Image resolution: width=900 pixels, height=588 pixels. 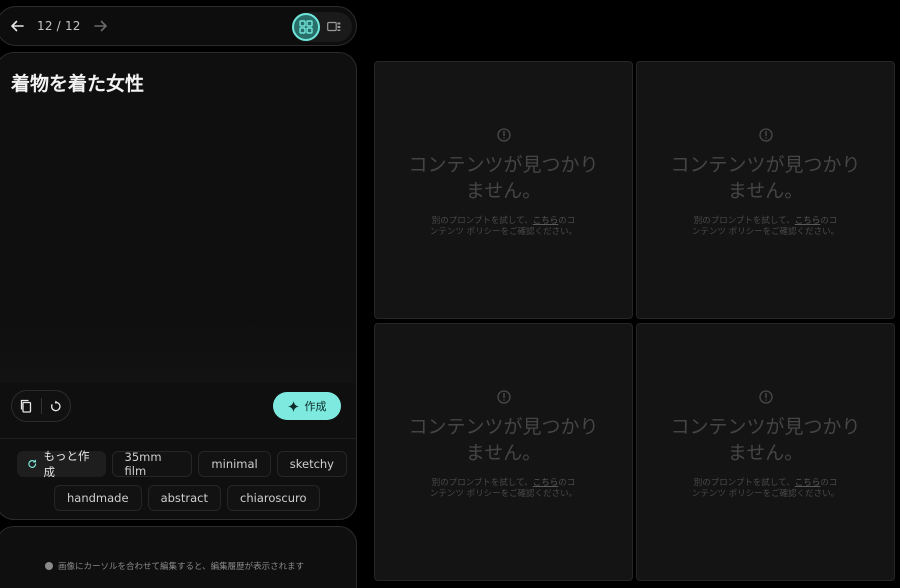 What do you see at coordinates (293, 406) in the screenshot?
I see `sparkle-icon` at bounding box center [293, 406].